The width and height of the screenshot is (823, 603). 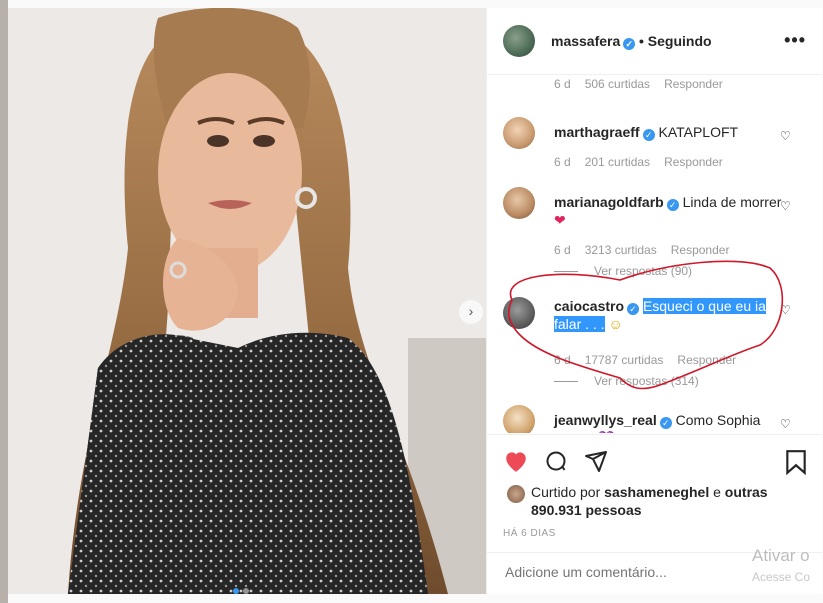 I want to click on comment-username: marthagraeff, so click(x=597, y=132).